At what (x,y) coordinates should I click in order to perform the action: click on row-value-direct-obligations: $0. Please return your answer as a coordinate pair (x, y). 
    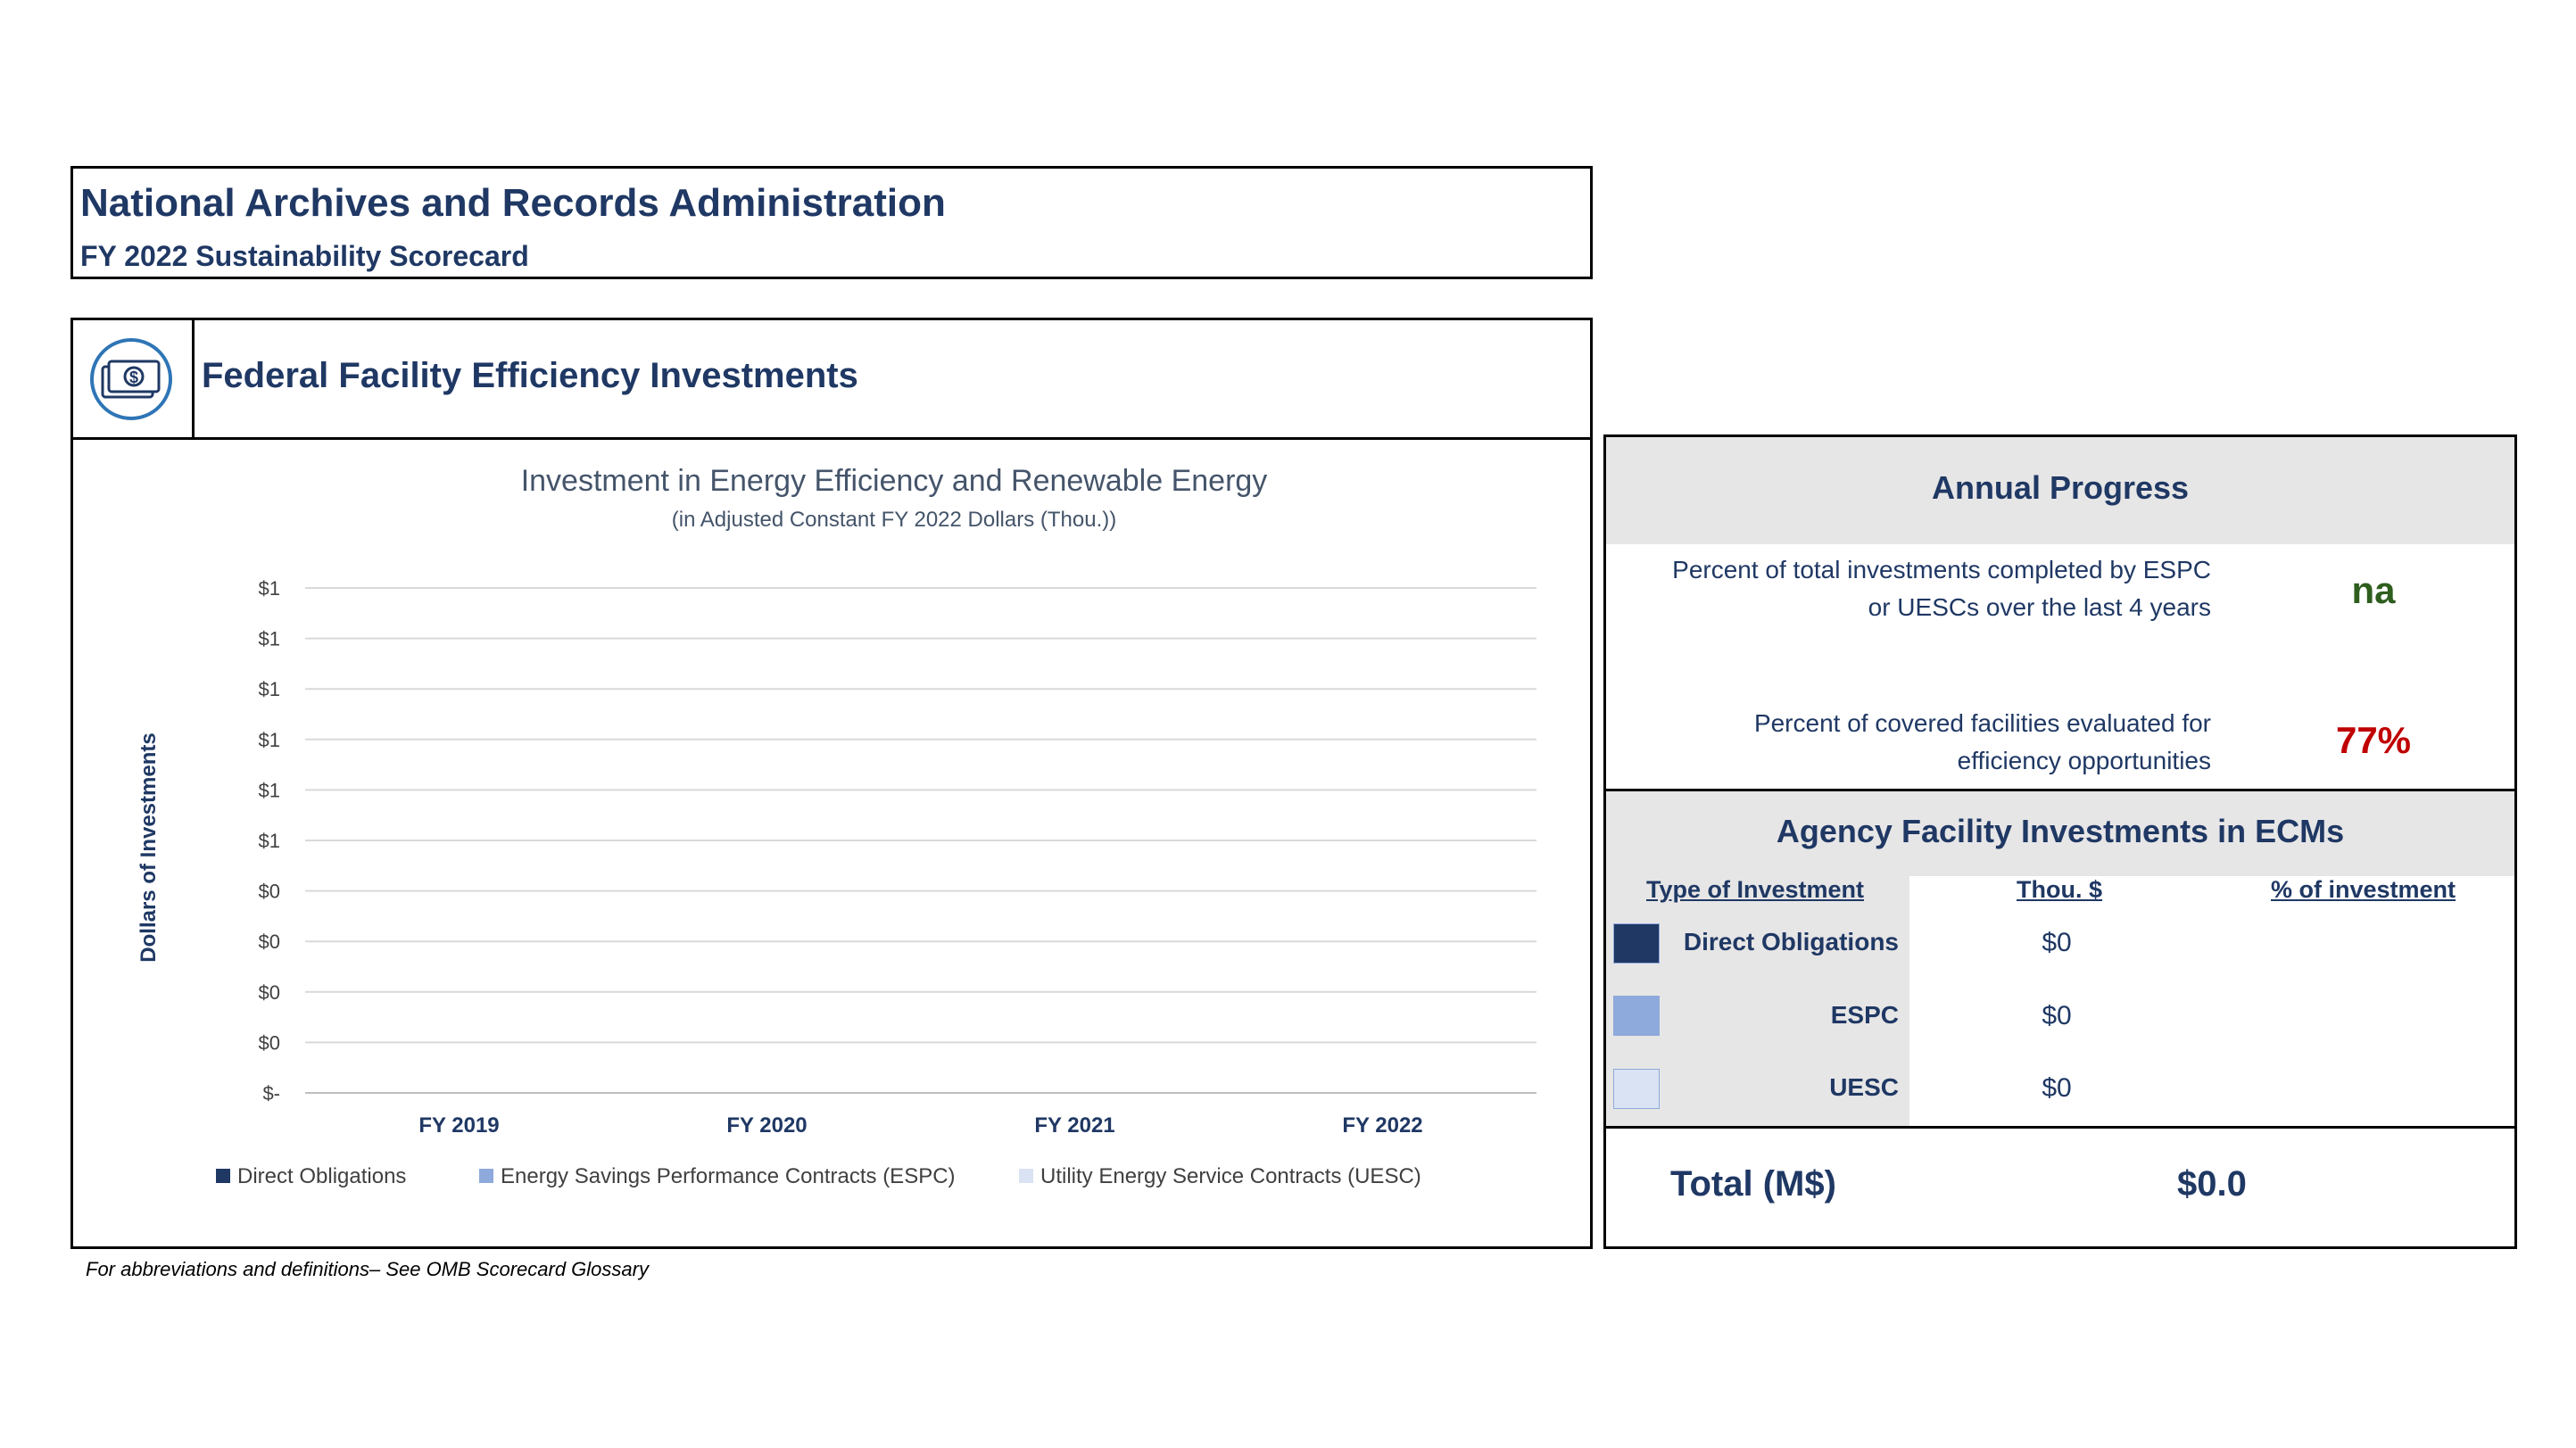
    Looking at the image, I should click on (2057, 942).